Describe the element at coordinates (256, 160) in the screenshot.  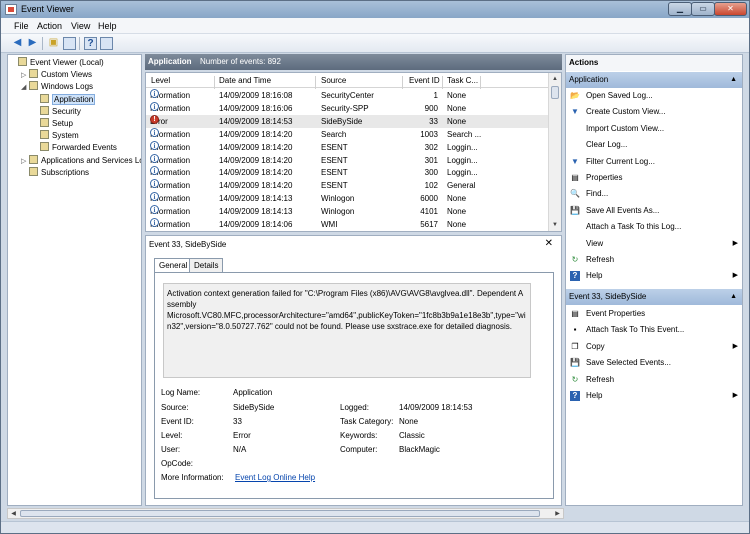
I see `cell-datetime: 14/09/2009 18:14:20` at that location.